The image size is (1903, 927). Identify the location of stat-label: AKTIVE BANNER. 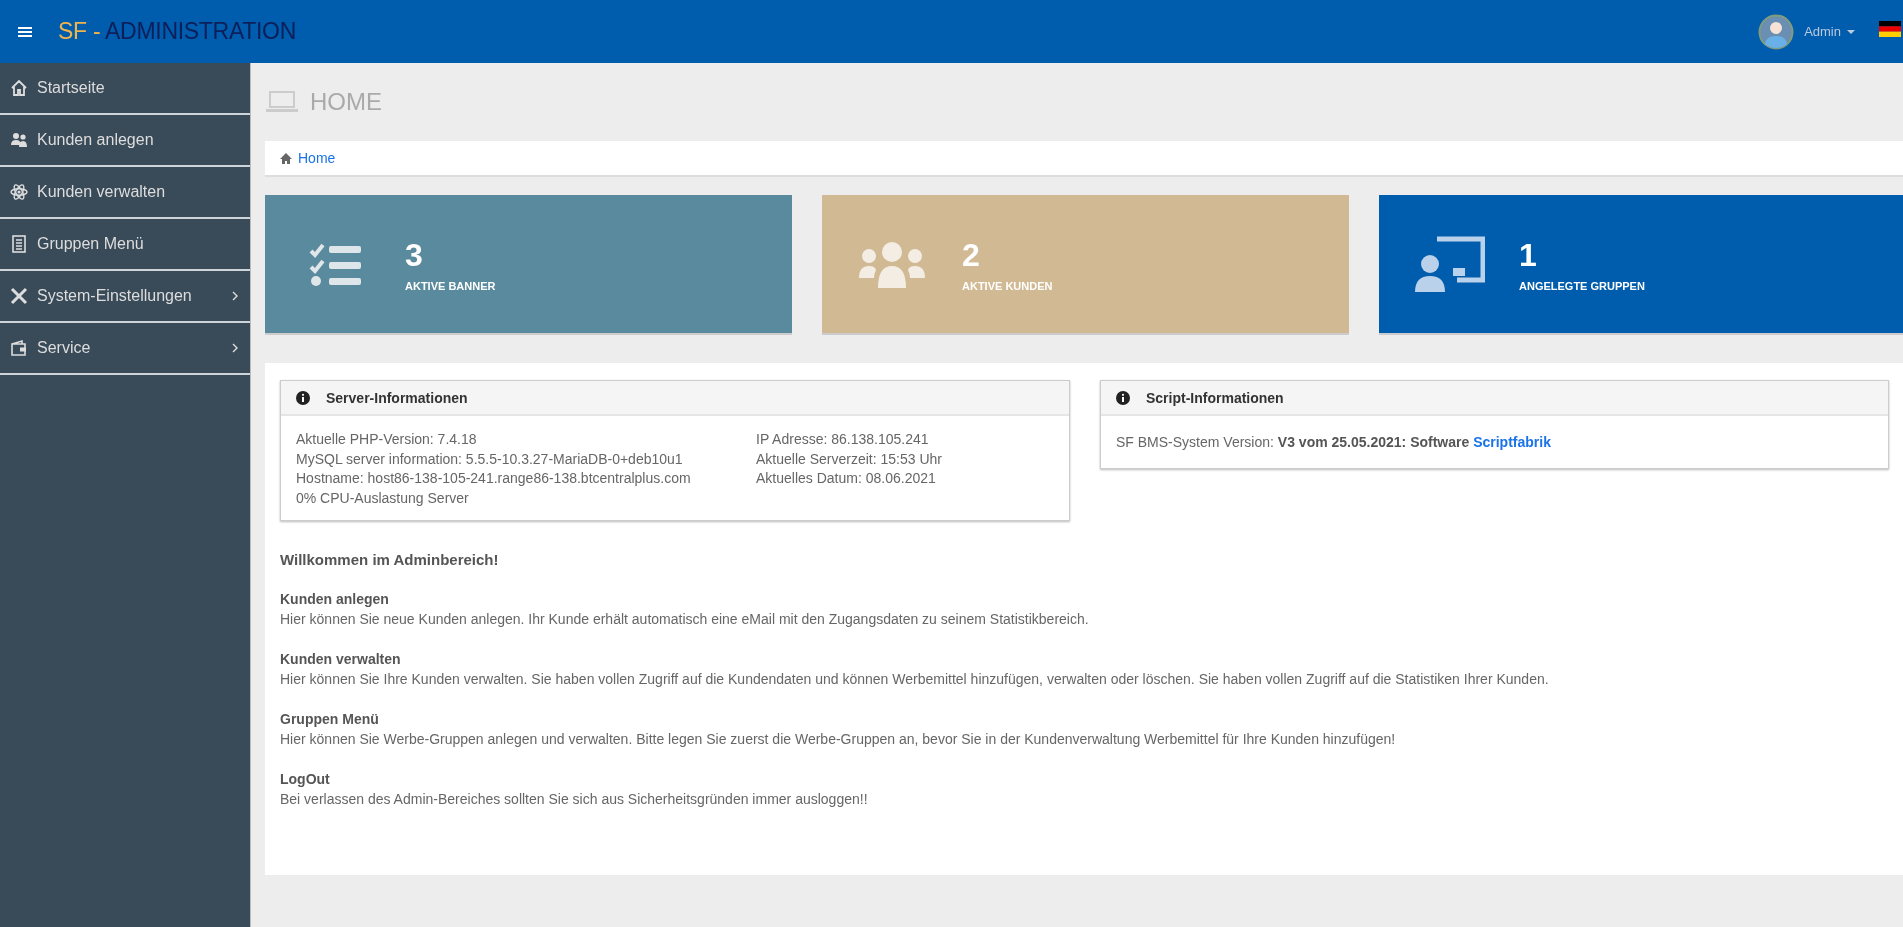
(450, 285).